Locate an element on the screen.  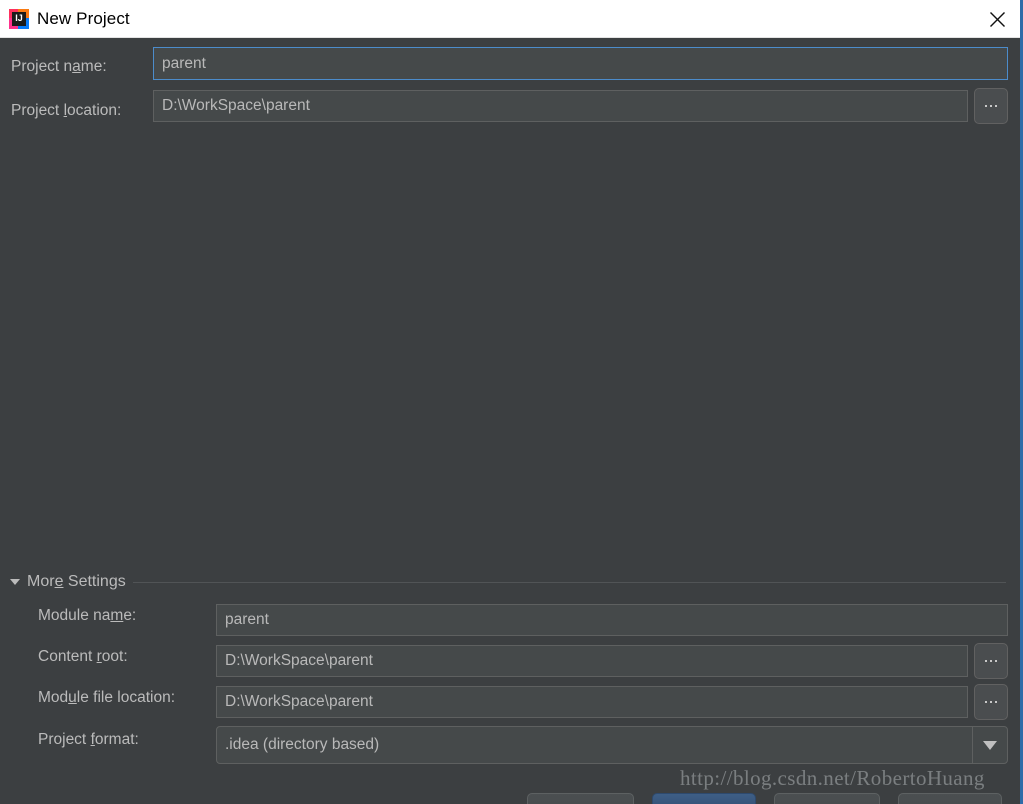
section-divider is located at coordinates (569, 582).